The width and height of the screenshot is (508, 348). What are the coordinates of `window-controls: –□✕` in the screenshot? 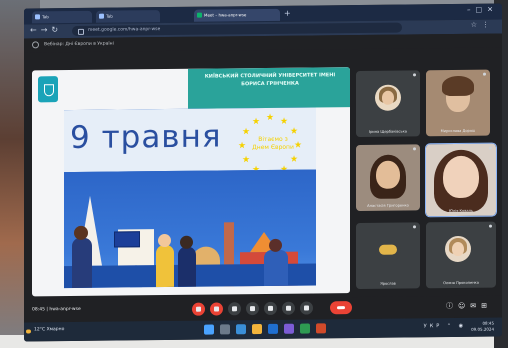 It's located at (482, 10).